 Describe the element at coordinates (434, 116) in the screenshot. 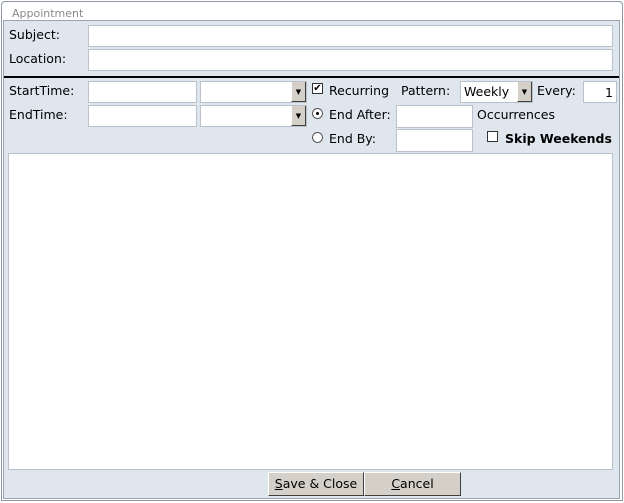

I see `end-after-input` at that location.